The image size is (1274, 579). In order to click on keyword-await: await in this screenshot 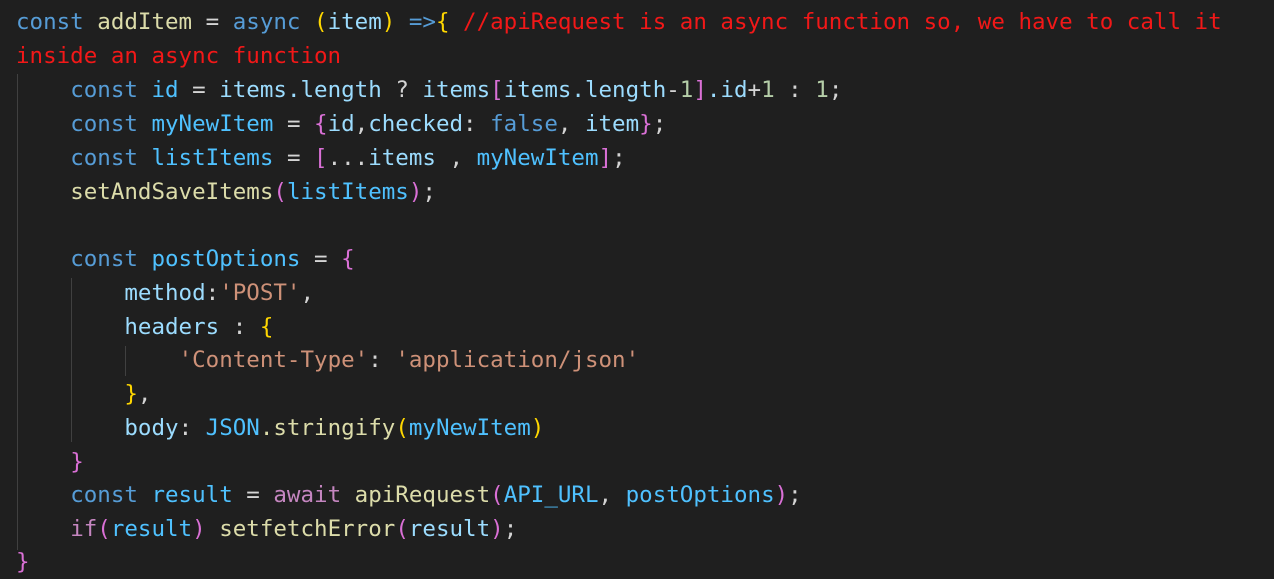, I will do `click(307, 495)`.